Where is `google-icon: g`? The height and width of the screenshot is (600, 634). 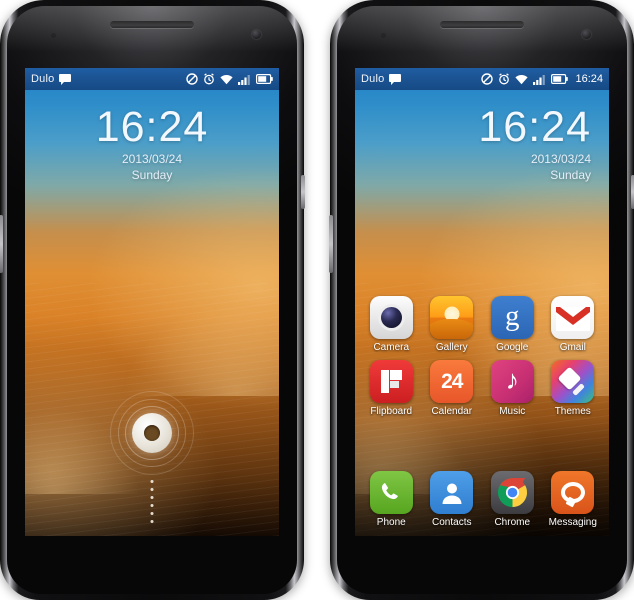
google-icon: g is located at coordinates (512, 317).